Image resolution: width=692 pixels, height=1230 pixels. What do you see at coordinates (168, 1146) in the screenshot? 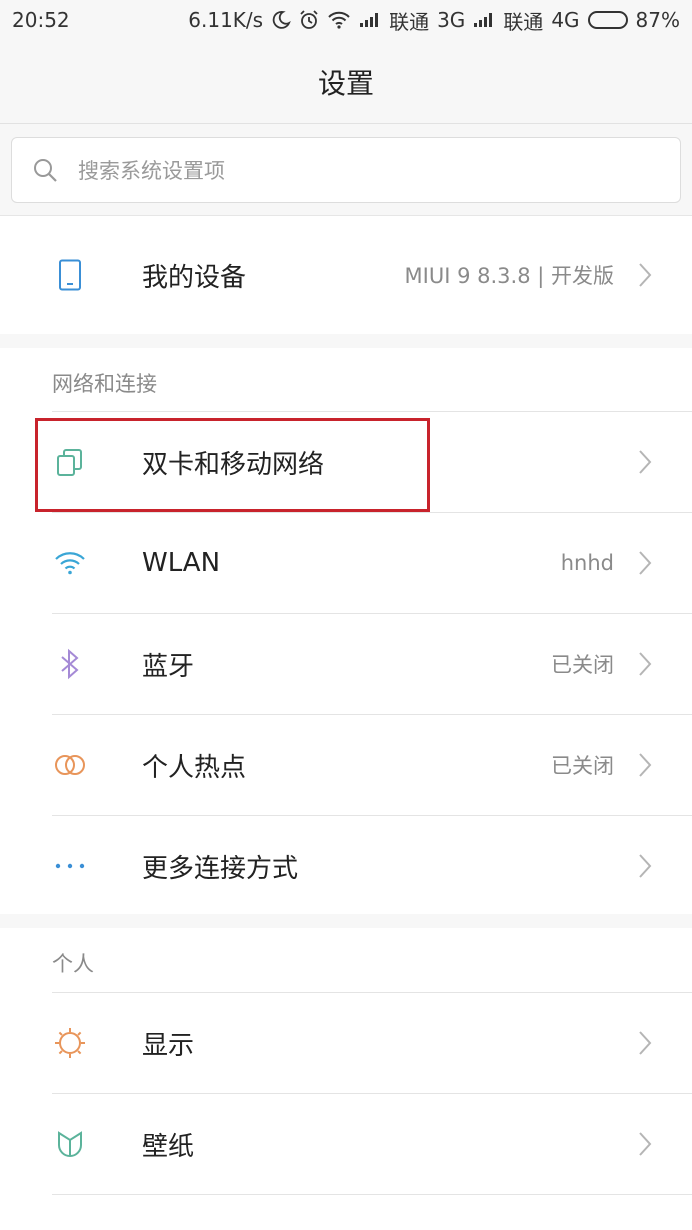
I see `wallpaper-label: 壁纸` at bounding box center [168, 1146].